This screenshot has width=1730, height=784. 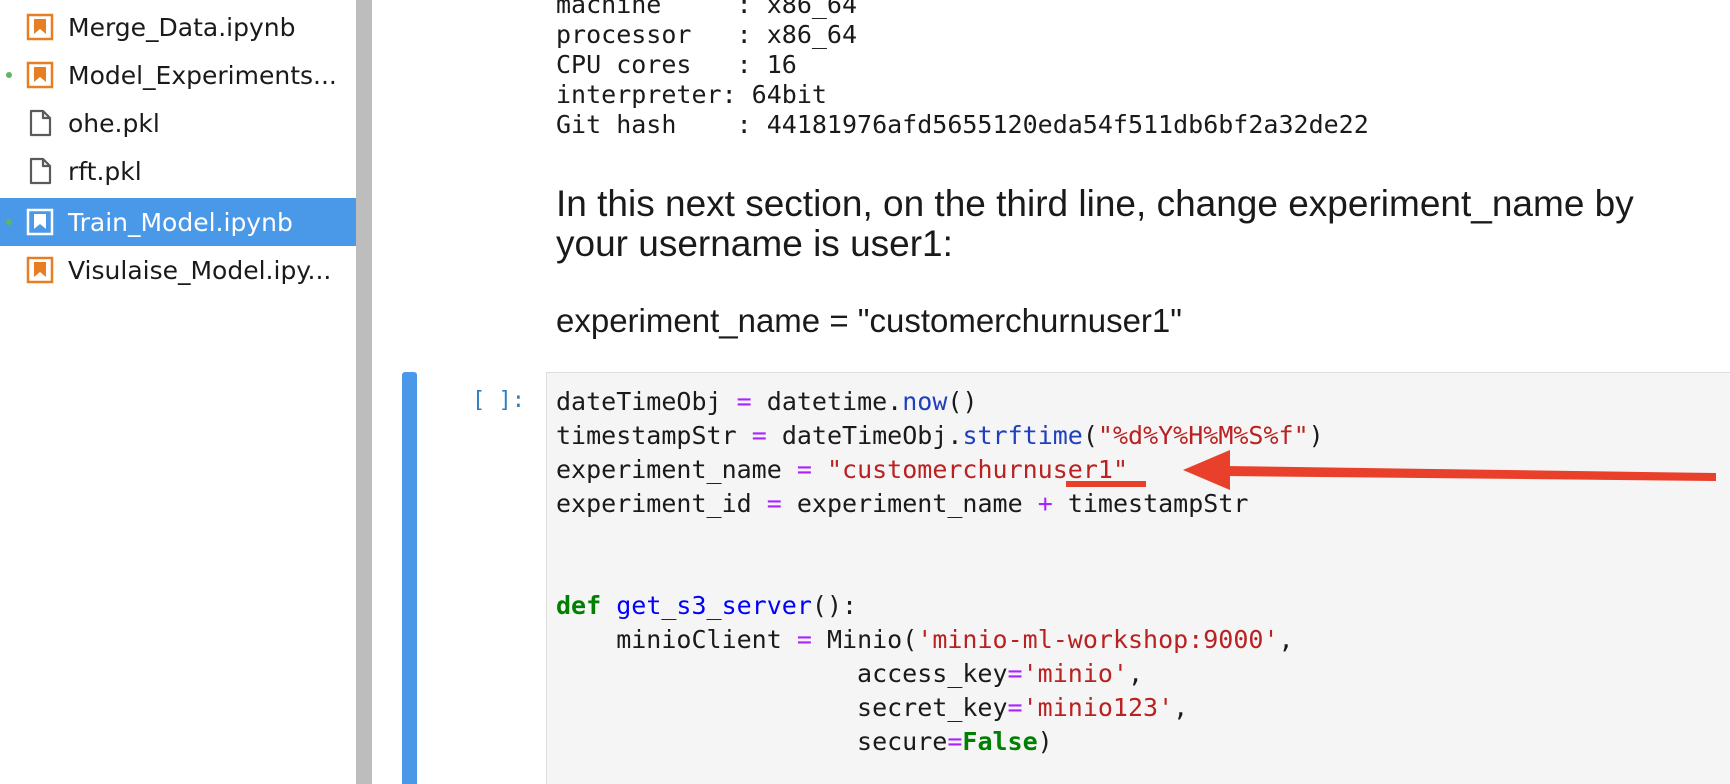 What do you see at coordinates (1090, 435) in the screenshot?
I see `code-token: (` at bounding box center [1090, 435].